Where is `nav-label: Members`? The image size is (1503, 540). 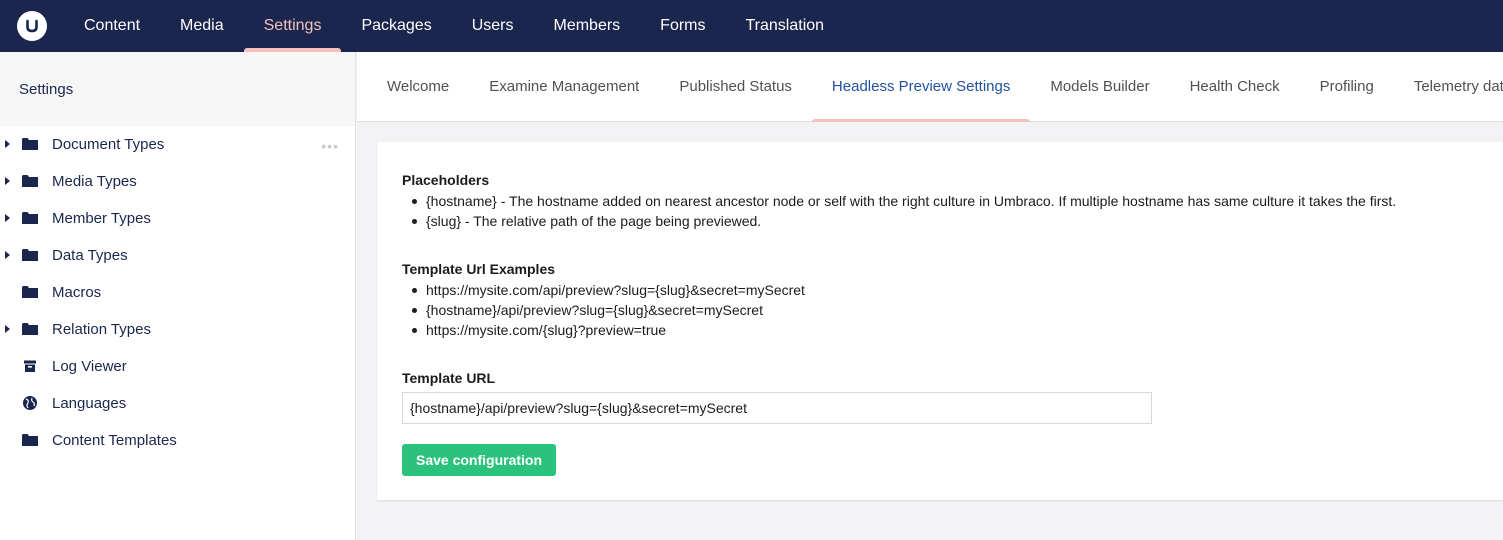 nav-label: Members is located at coordinates (587, 25).